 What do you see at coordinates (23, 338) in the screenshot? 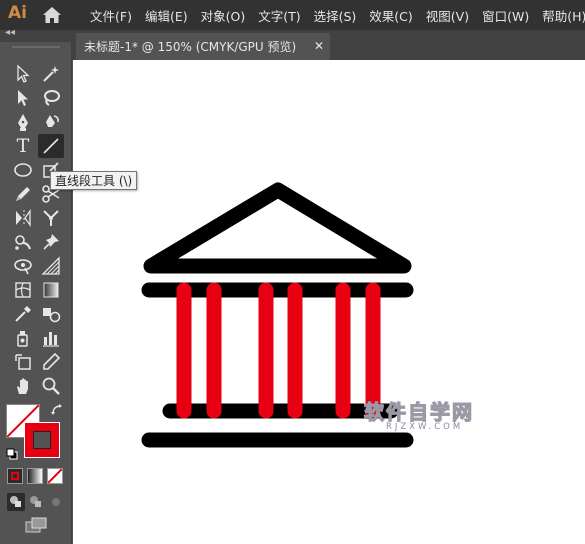
I see `symbol-sprayer-tool-icon` at bounding box center [23, 338].